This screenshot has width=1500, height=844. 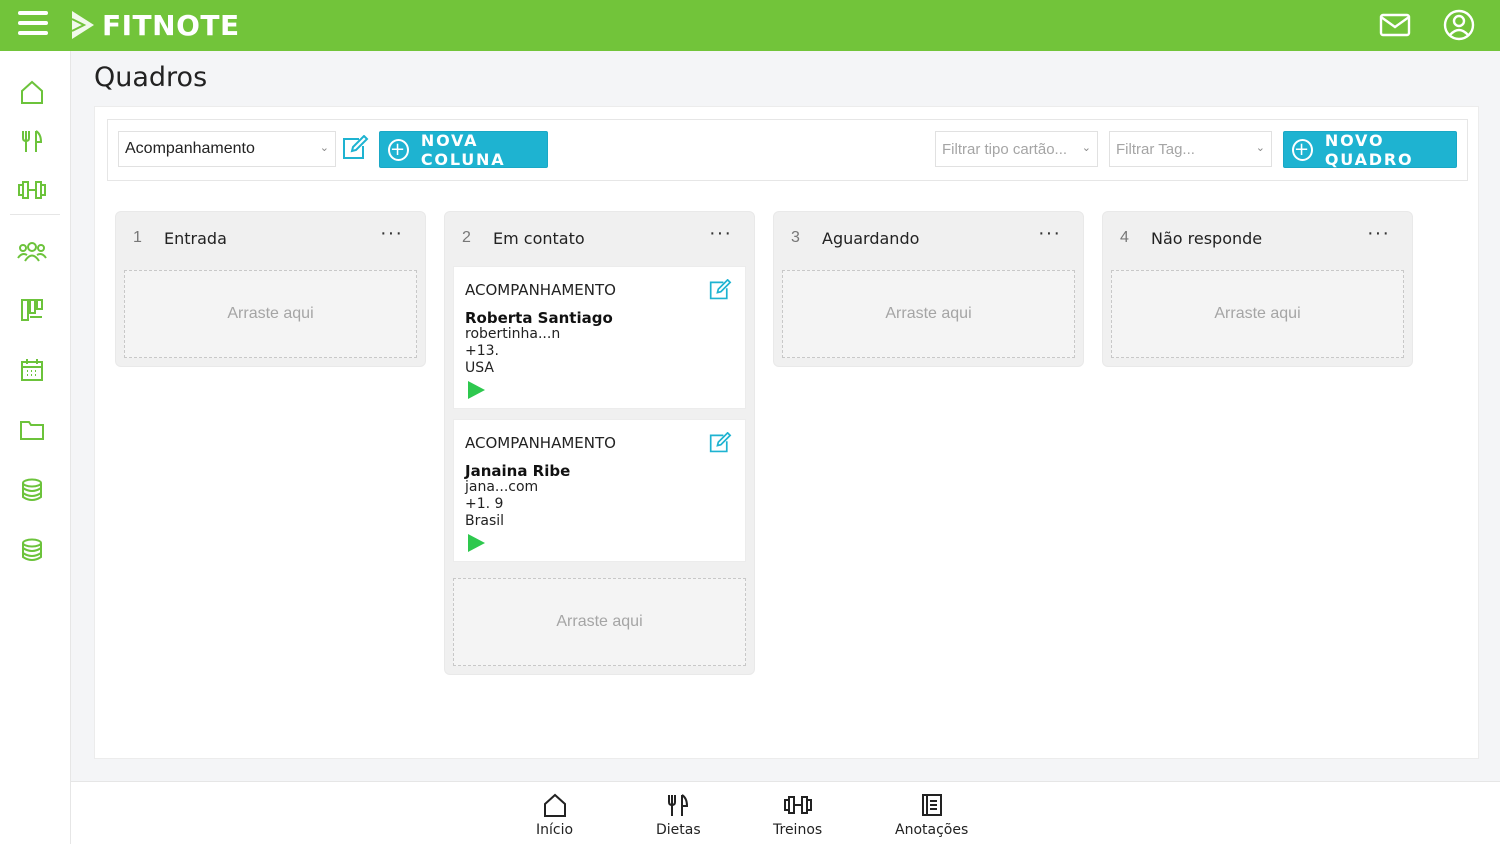 What do you see at coordinates (355, 150) in the screenshot?
I see `edit-board-icon` at bounding box center [355, 150].